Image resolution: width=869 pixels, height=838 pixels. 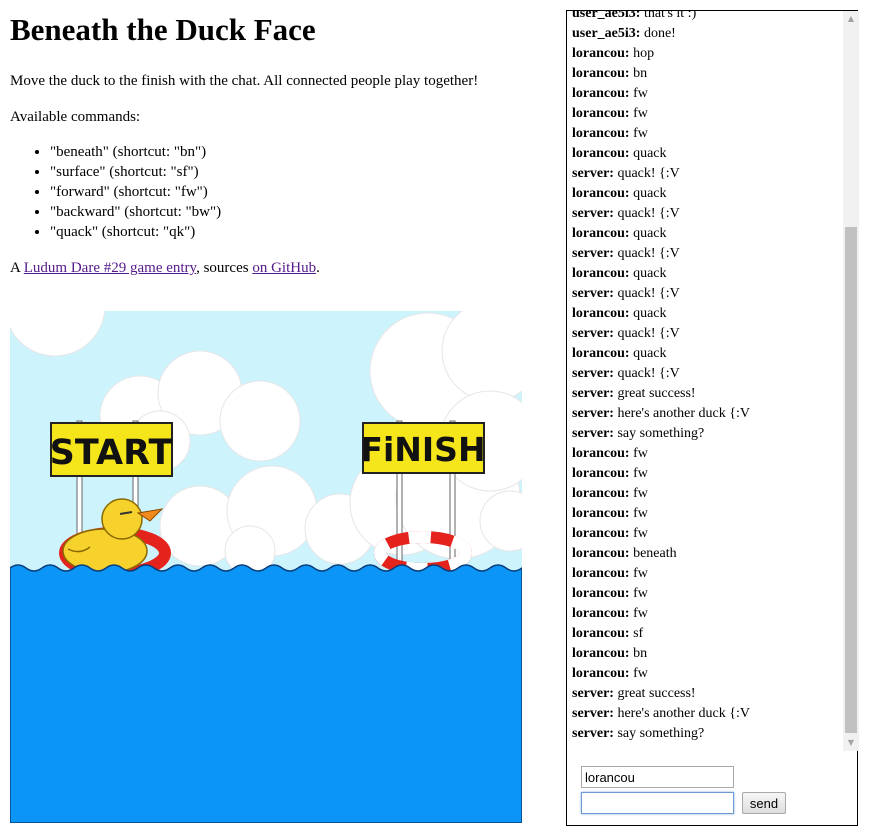 I want to click on credits-middle: , sources, so click(x=224, y=268).